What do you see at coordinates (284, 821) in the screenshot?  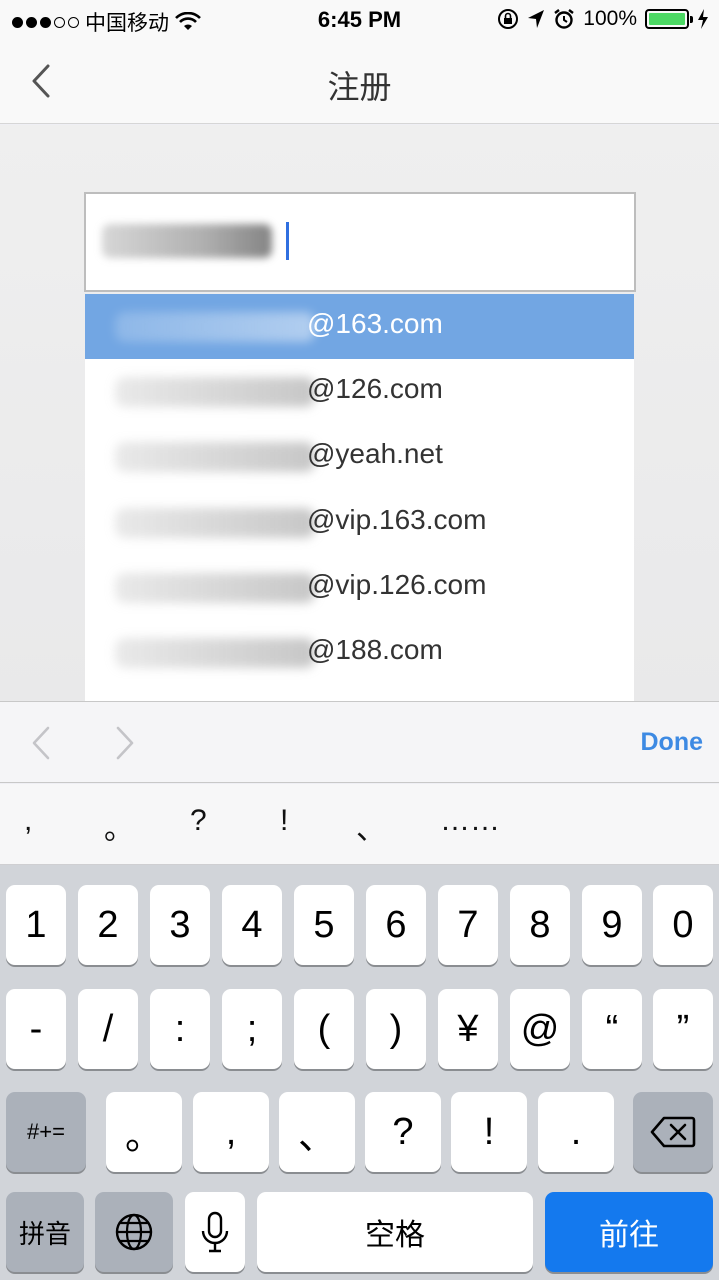 I see `candidate-exclamation: !` at bounding box center [284, 821].